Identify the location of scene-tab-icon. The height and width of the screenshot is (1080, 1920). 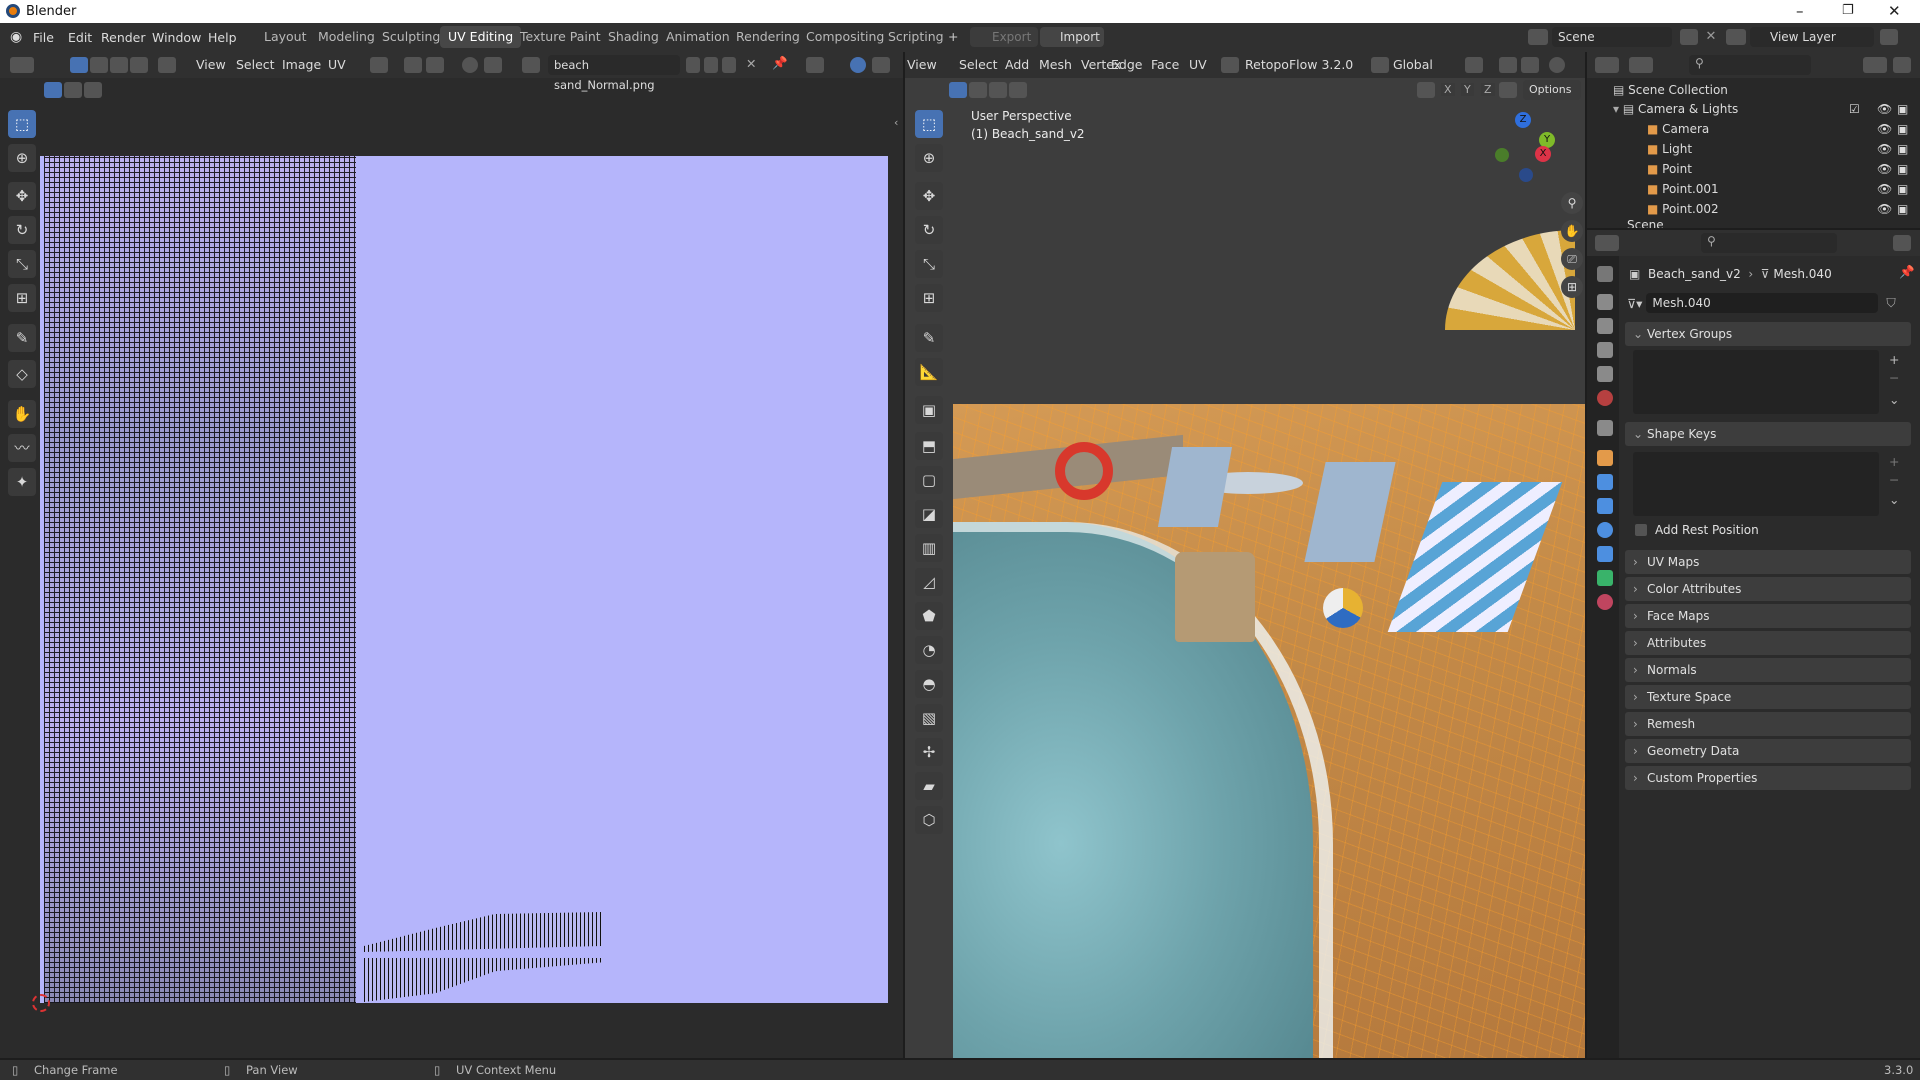
(1605, 374).